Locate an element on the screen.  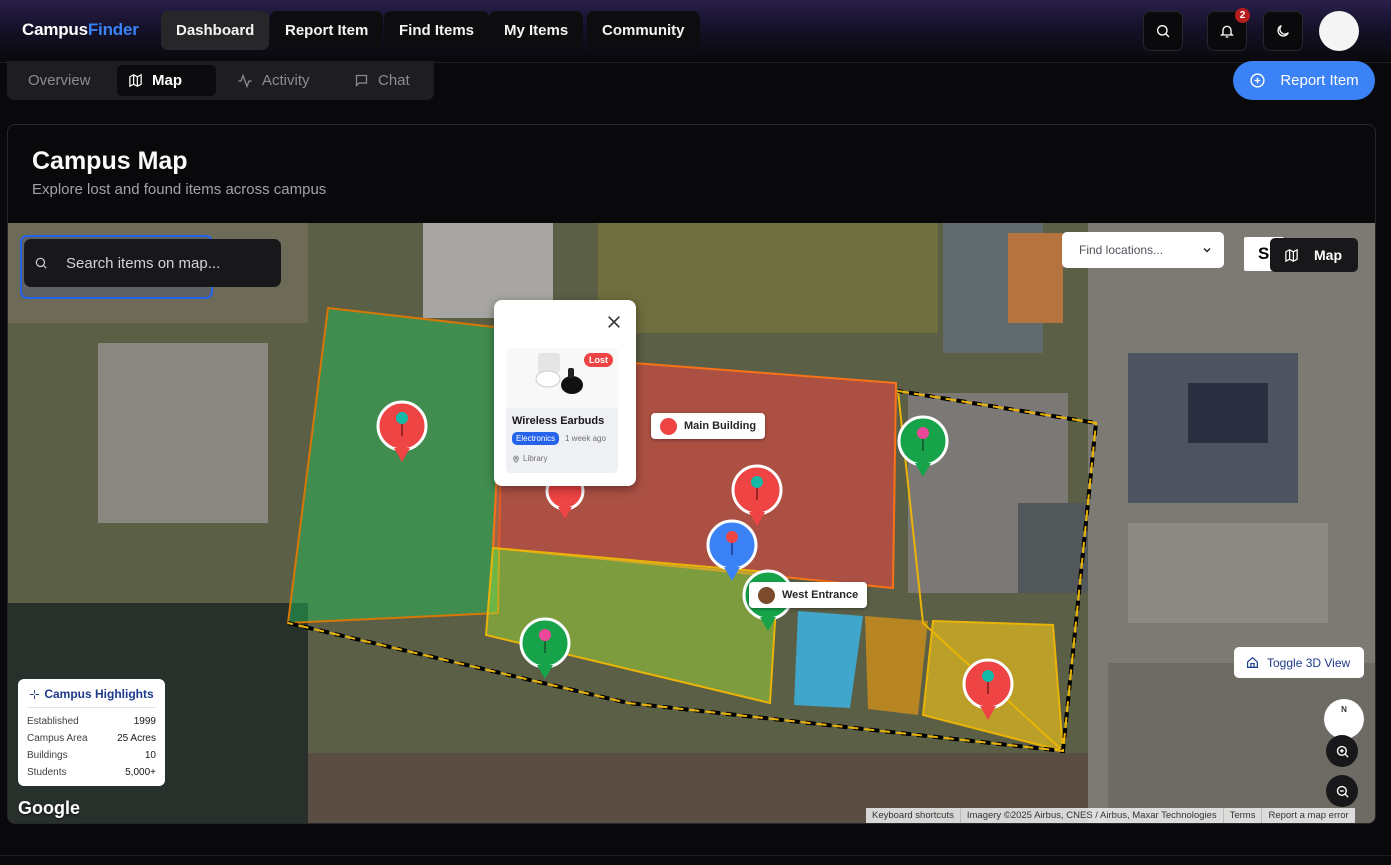
tab-overview-label: Overview is located at coordinates (59, 80).